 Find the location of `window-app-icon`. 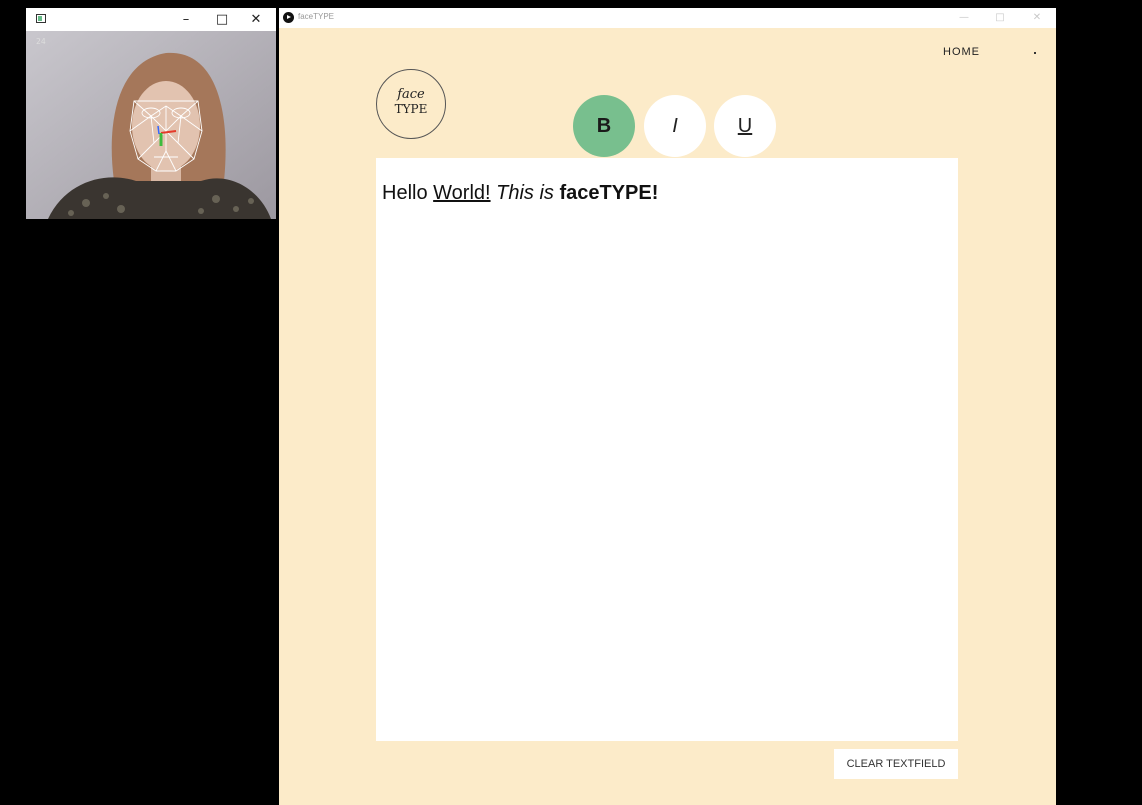

window-app-icon is located at coordinates (41, 18).